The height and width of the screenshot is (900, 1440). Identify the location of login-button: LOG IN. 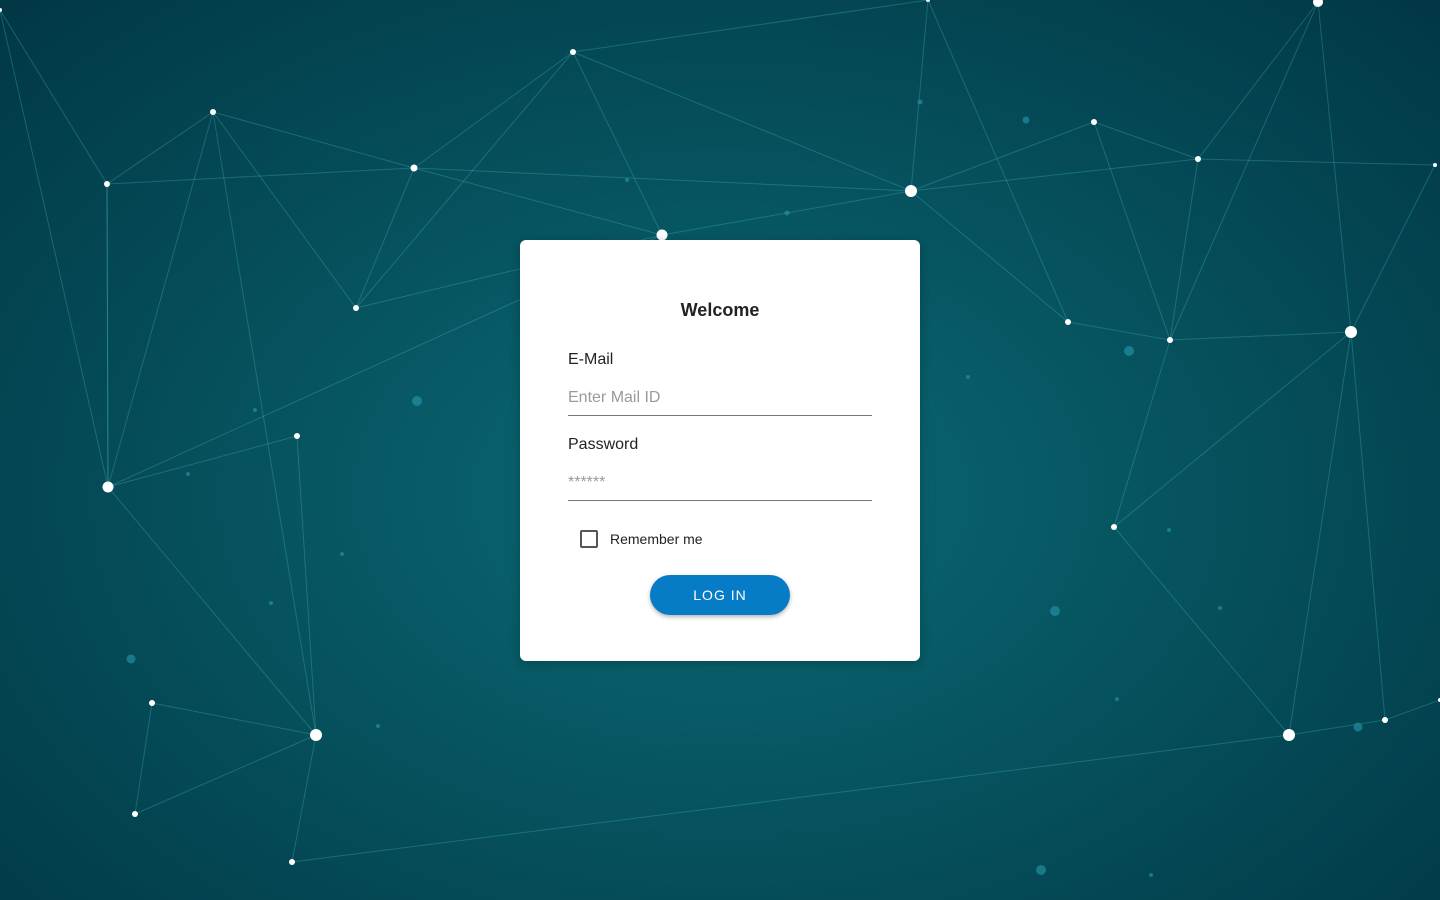
(720, 595).